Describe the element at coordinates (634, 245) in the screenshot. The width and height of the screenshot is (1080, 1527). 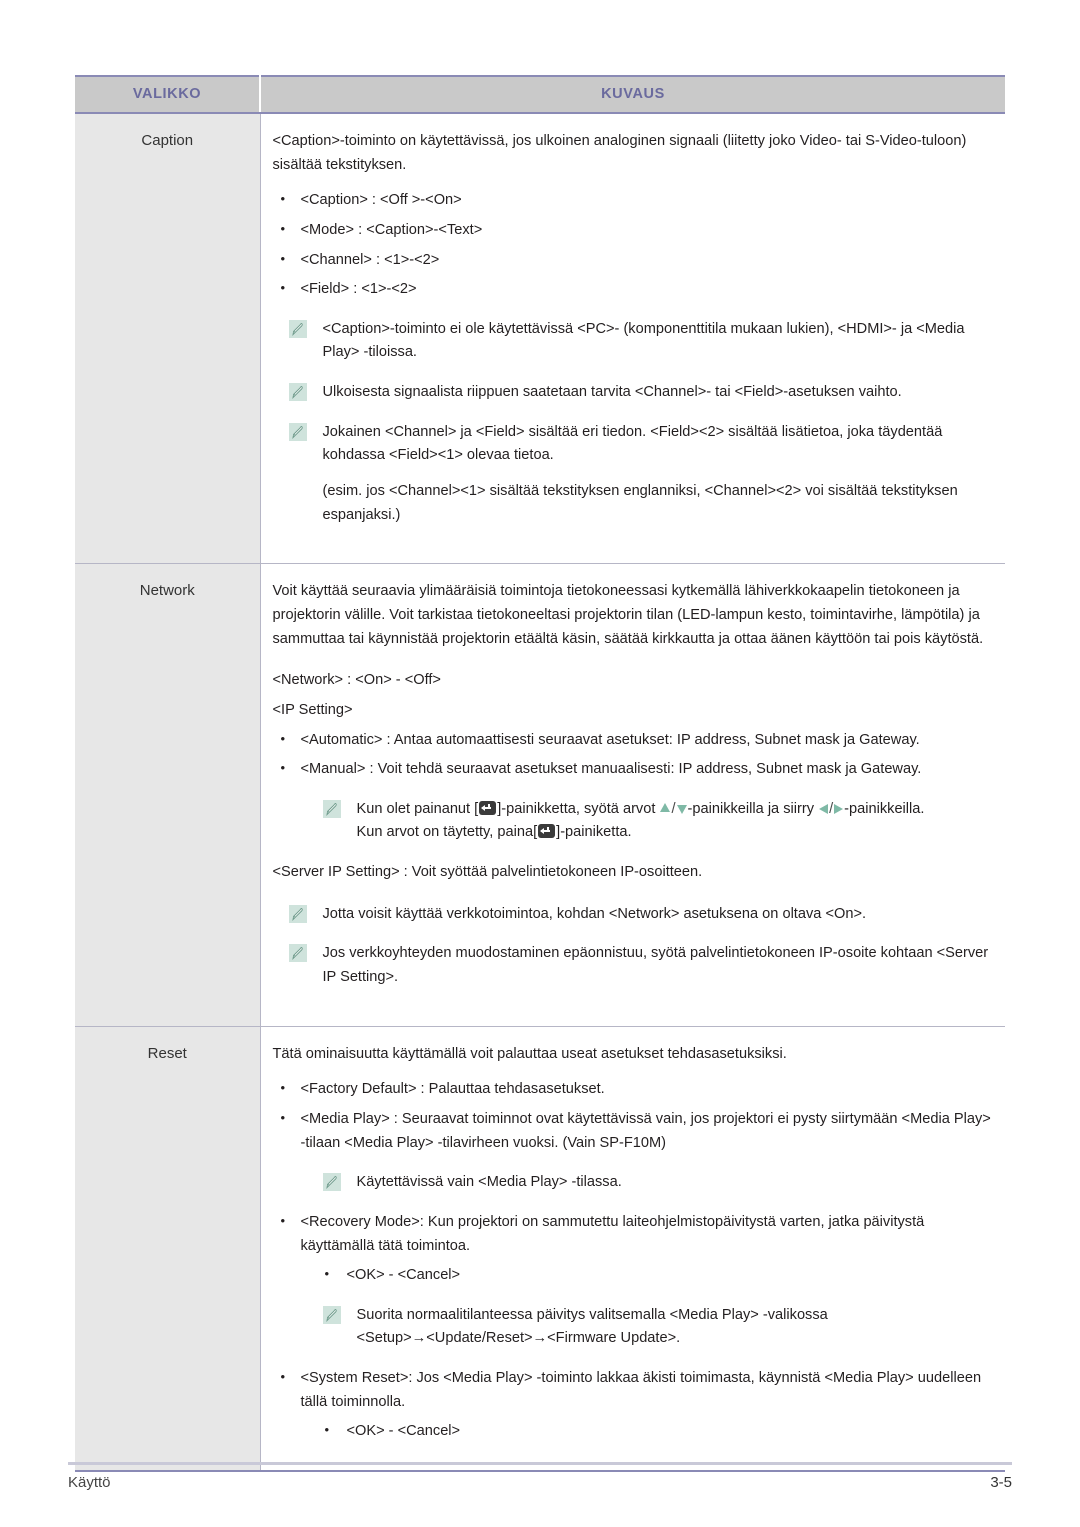
I see `caption-option-list: <Caption> : <Off >-<On> <Mode>` at that location.